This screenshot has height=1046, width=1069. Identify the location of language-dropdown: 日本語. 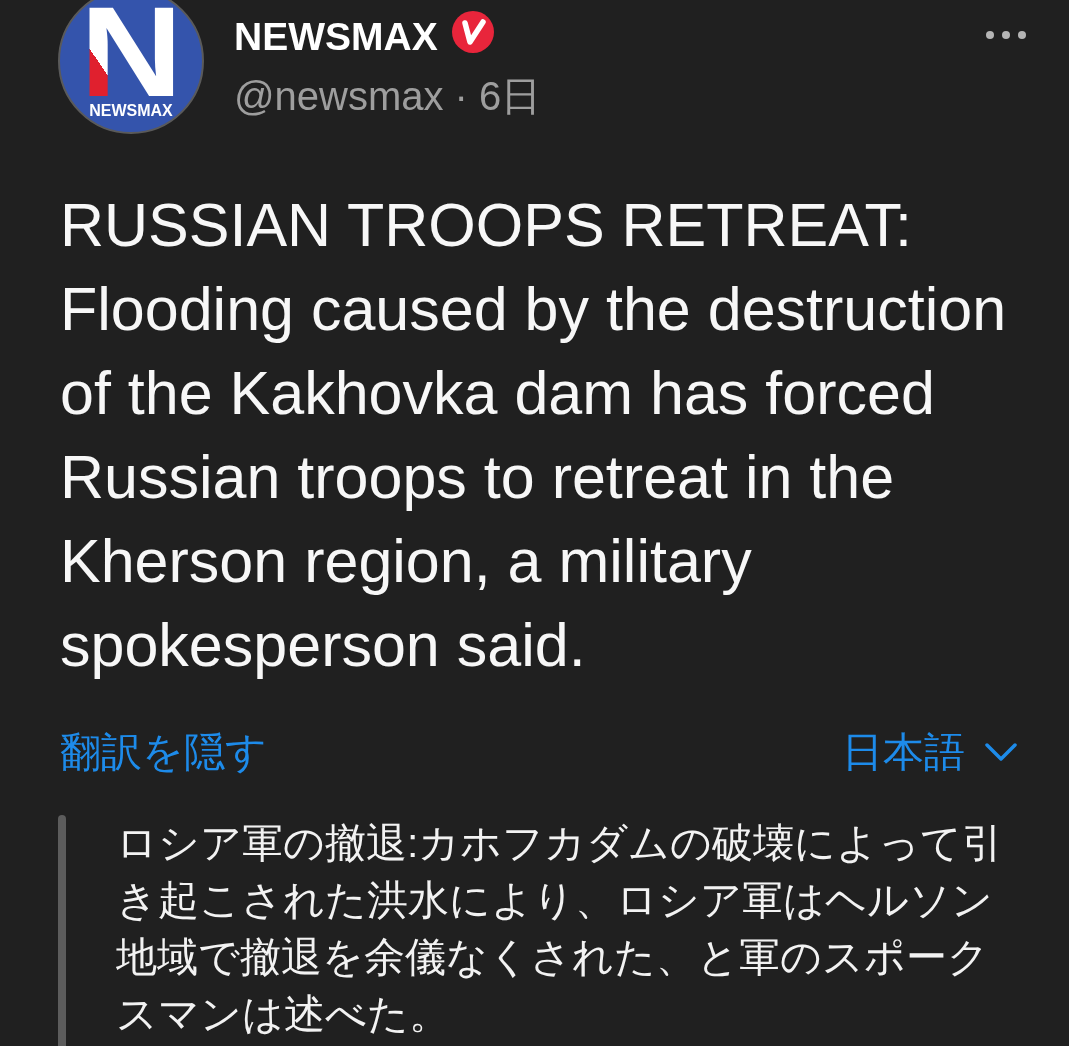
(929, 752).